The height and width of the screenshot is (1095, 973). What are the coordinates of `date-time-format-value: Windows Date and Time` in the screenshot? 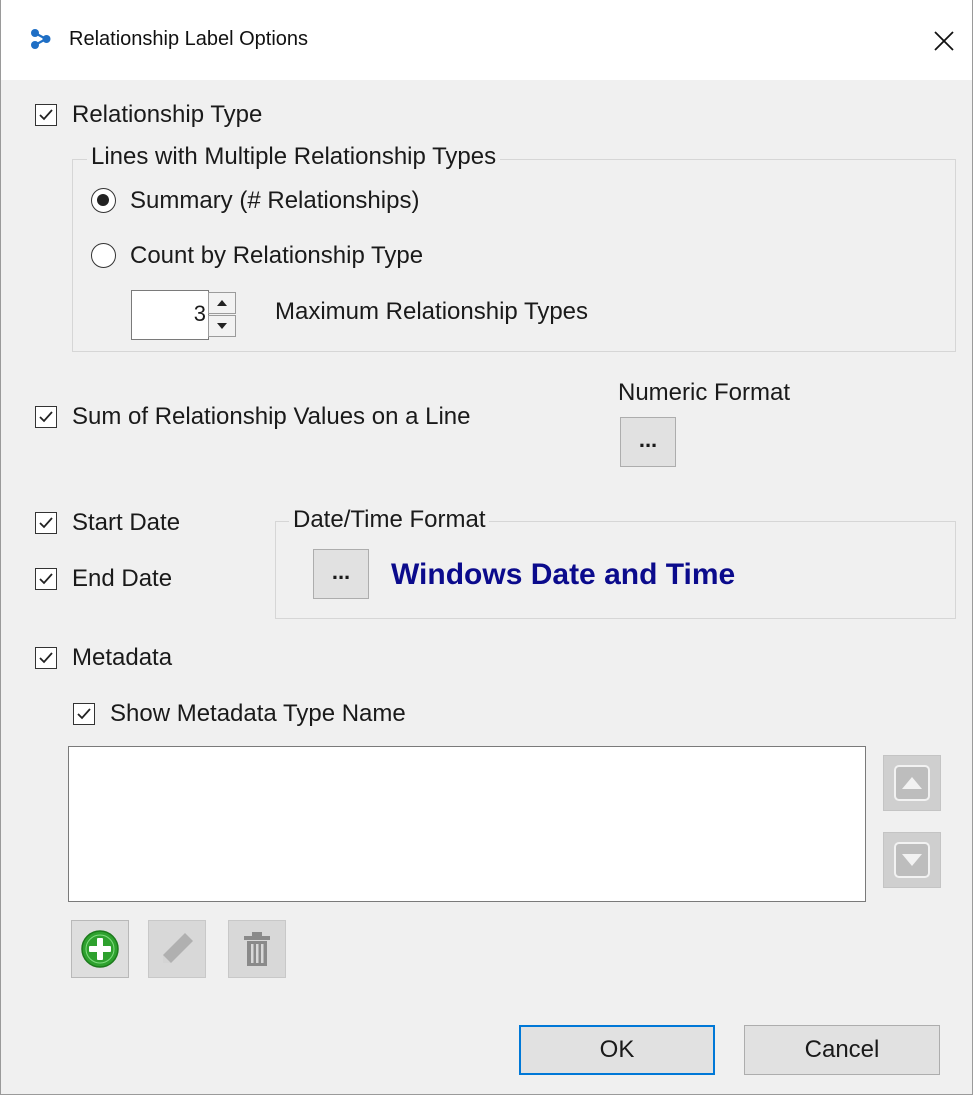 It's located at (563, 574).